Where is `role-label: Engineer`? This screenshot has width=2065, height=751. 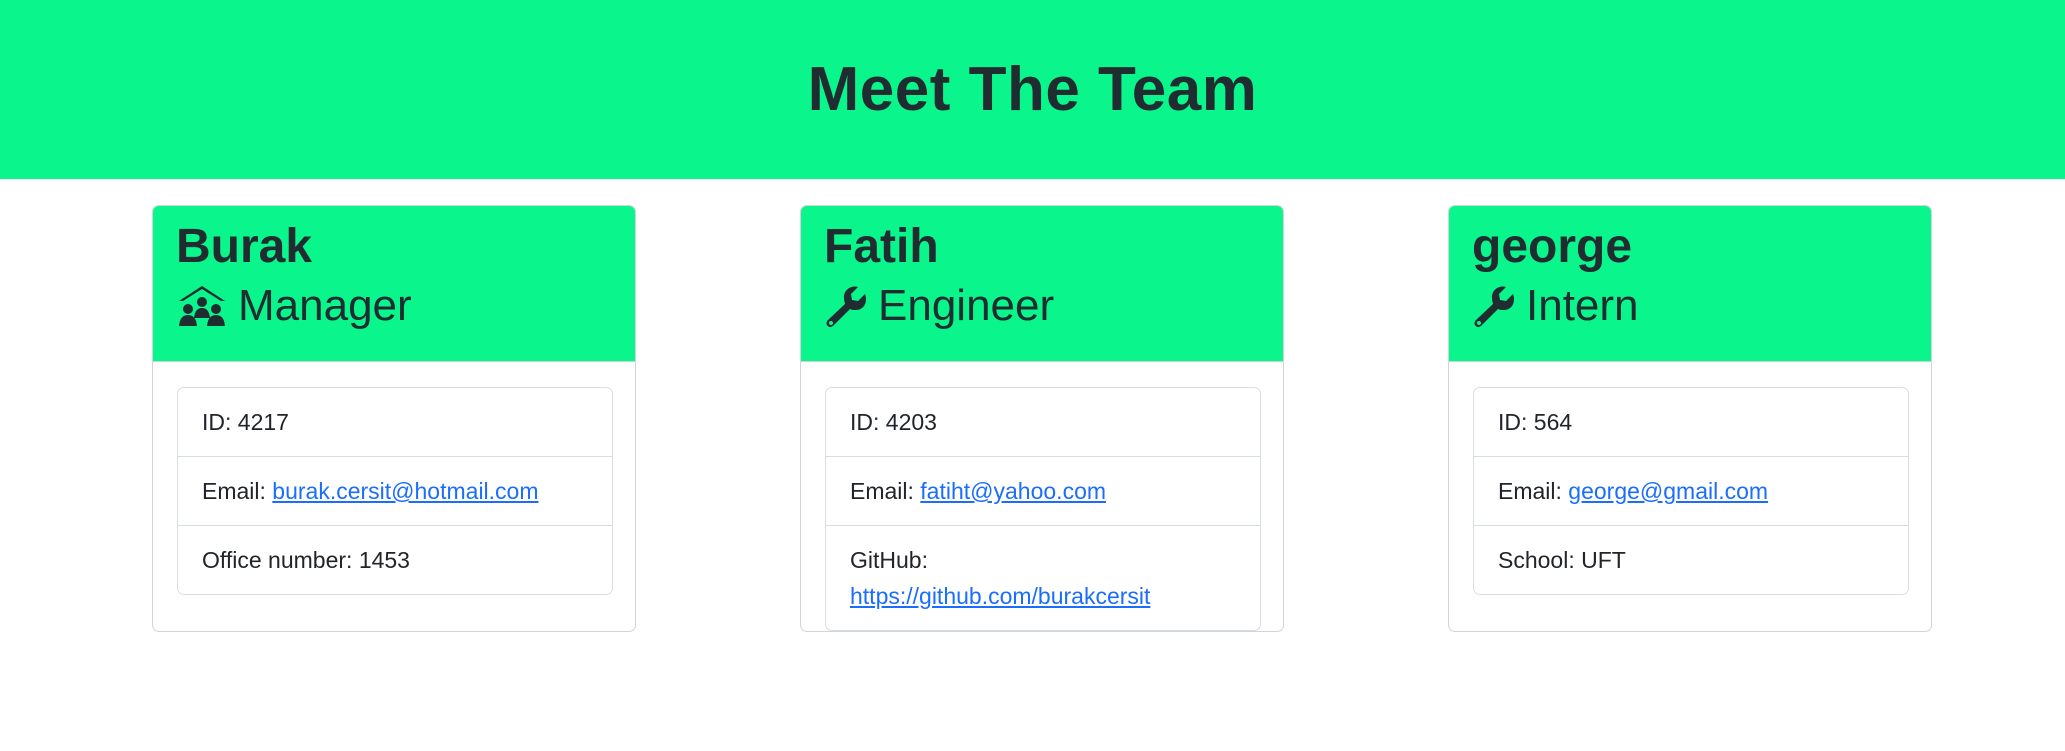
role-label: Engineer is located at coordinates (966, 305).